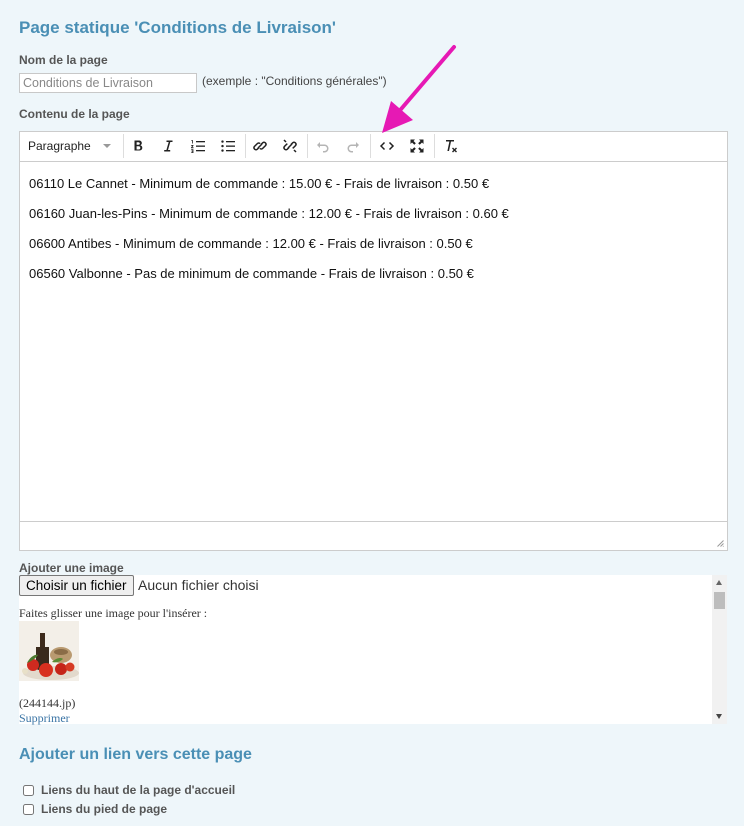 The width and height of the screenshot is (744, 826). I want to click on top-links-option: Liens du haut de la page d'accueil, so click(129, 790).